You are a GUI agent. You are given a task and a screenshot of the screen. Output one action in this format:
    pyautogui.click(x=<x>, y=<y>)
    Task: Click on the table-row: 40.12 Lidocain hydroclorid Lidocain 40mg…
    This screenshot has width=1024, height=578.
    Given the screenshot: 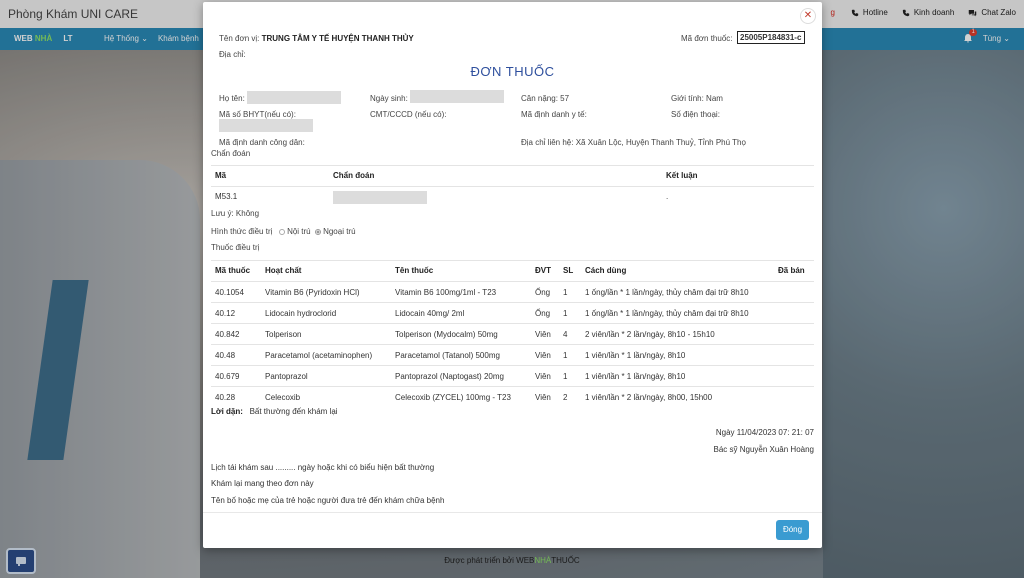 What is the action you would take?
    pyautogui.click(x=512, y=312)
    